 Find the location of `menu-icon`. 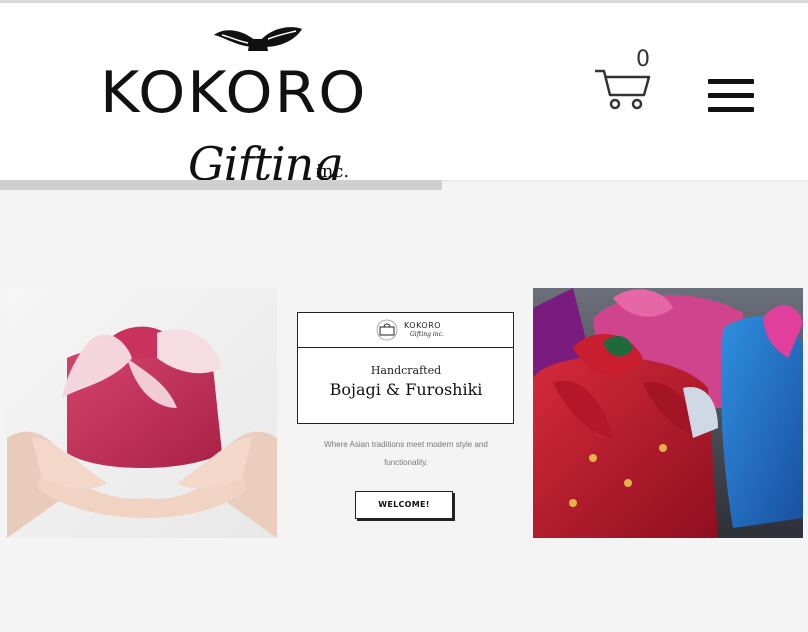

menu-icon is located at coordinates (731, 96).